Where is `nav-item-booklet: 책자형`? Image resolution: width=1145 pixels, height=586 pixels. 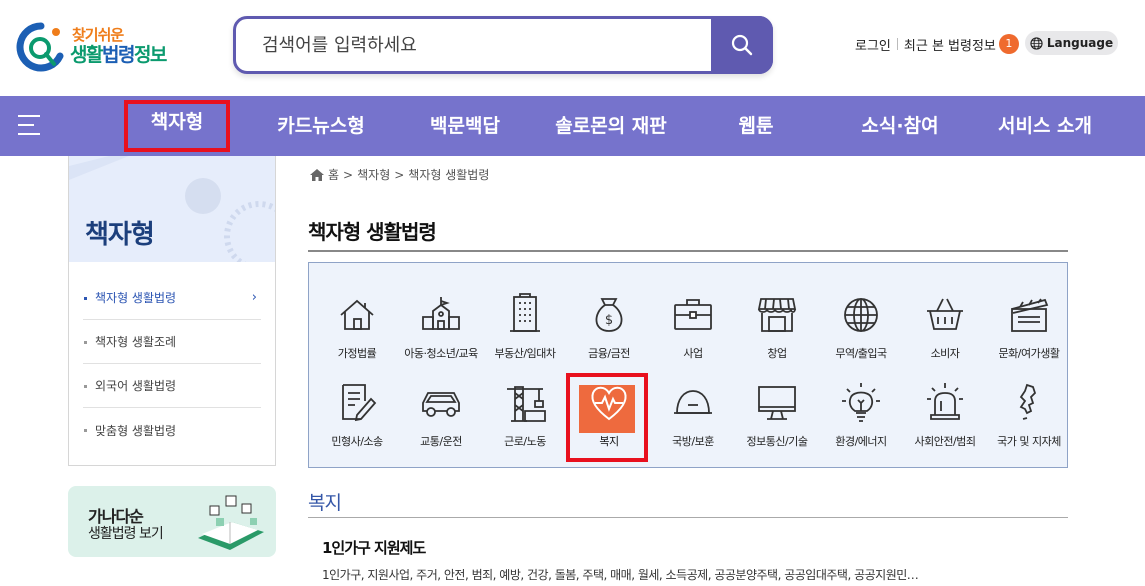
nav-item-booklet: 책자형 is located at coordinates (177, 126).